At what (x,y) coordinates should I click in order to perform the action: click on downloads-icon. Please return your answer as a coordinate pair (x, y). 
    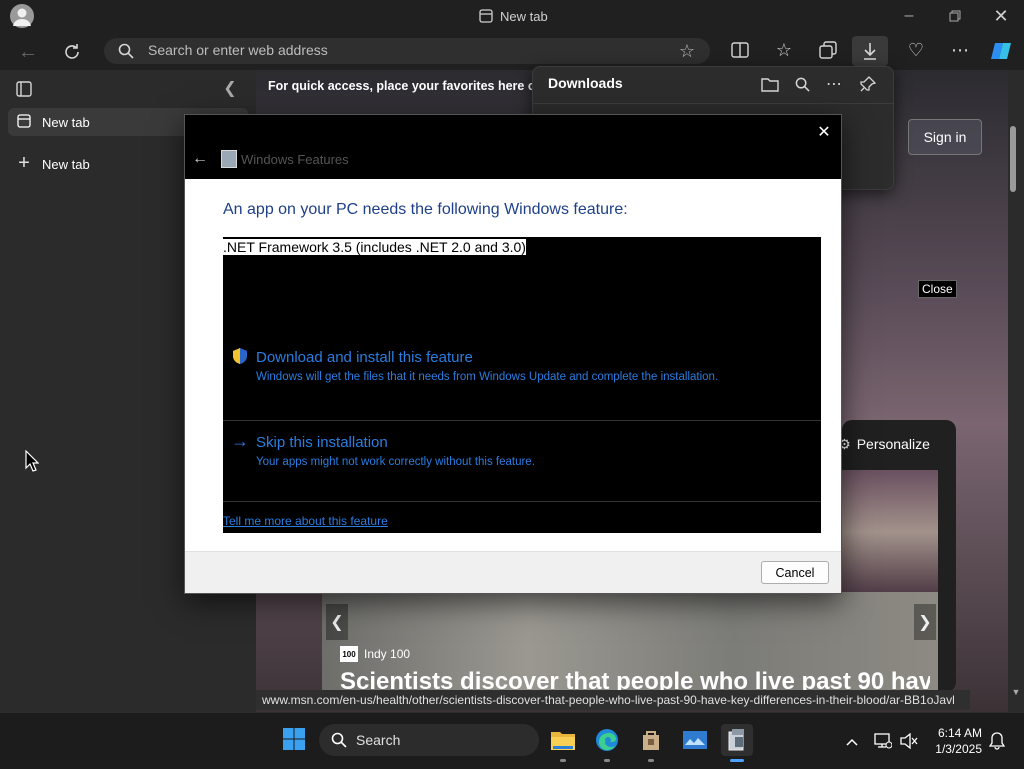
    Looking at the image, I should click on (870, 51).